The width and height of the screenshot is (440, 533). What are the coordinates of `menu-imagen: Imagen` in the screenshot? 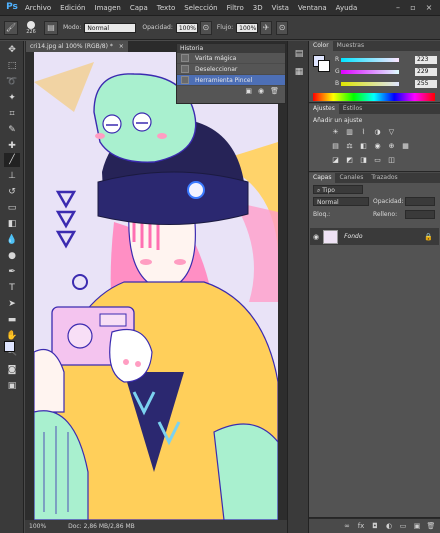 It's located at (108, 8).